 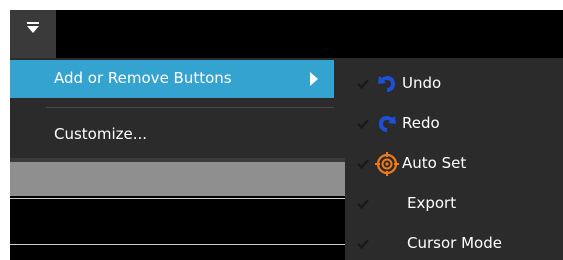 What do you see at coordinates (190, 107) in the screenshot?
I see `menu-separator` at bounding box center [190, 107].